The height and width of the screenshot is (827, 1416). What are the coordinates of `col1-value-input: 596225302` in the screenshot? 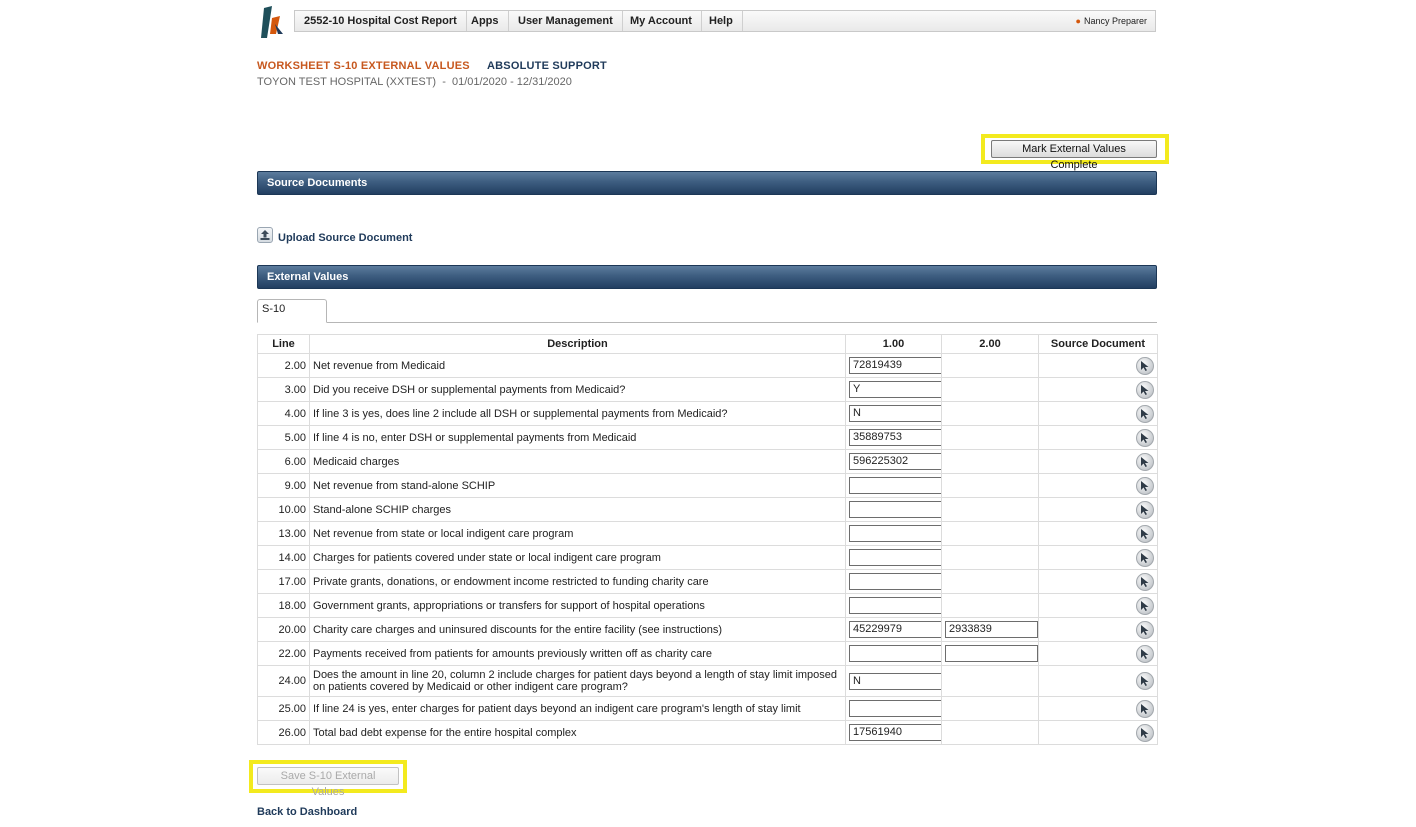 It's located at (895, 461).